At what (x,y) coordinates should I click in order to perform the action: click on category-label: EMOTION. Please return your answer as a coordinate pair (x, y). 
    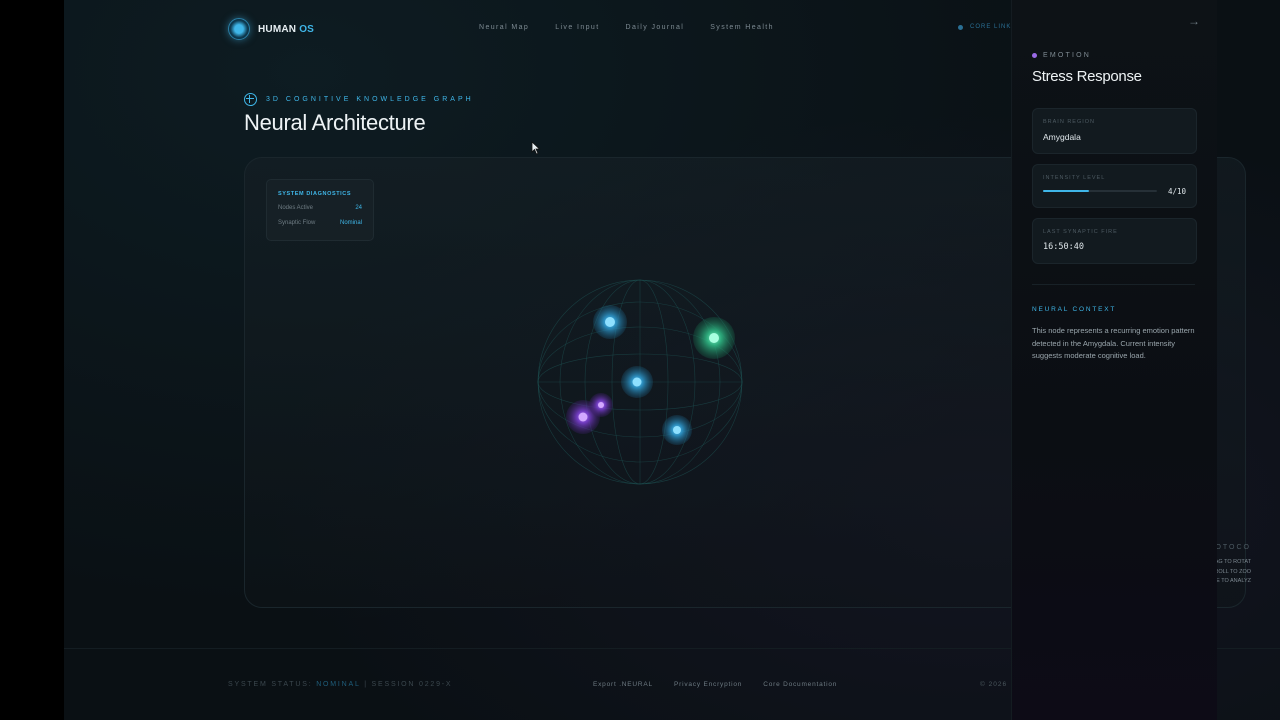
    Looking at the image, I should click on (1067, 55).